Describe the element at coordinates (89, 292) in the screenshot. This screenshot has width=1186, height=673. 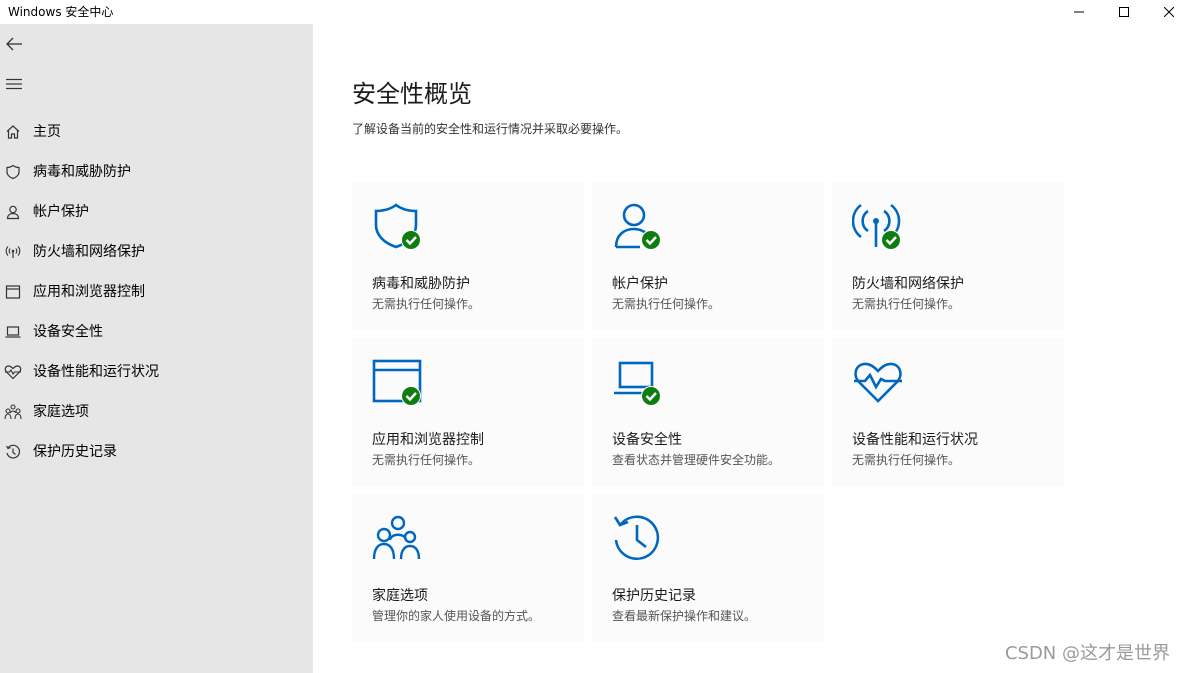
I see `sidebar-item-label: 应用和浏览器控制` at that location.